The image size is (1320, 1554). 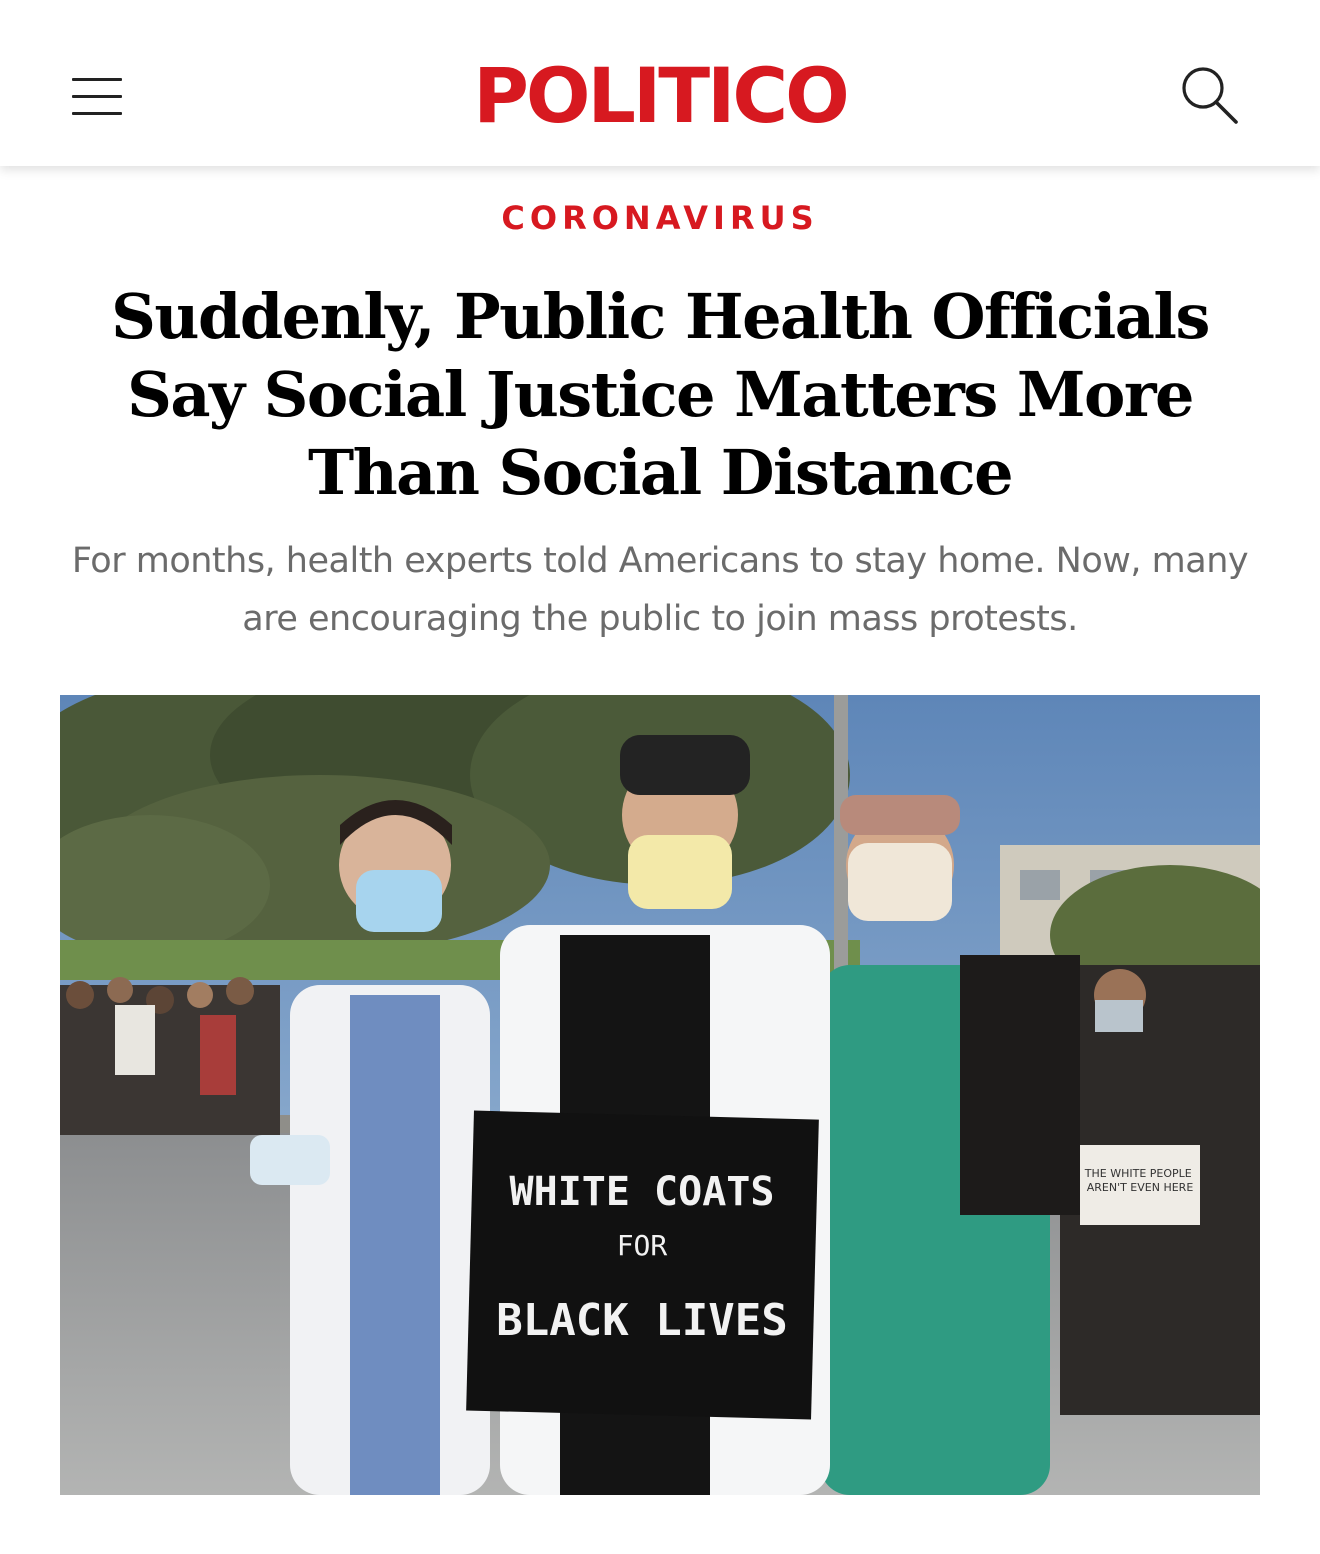 I want to click on crowd-left, so click(x=170, y=1056).